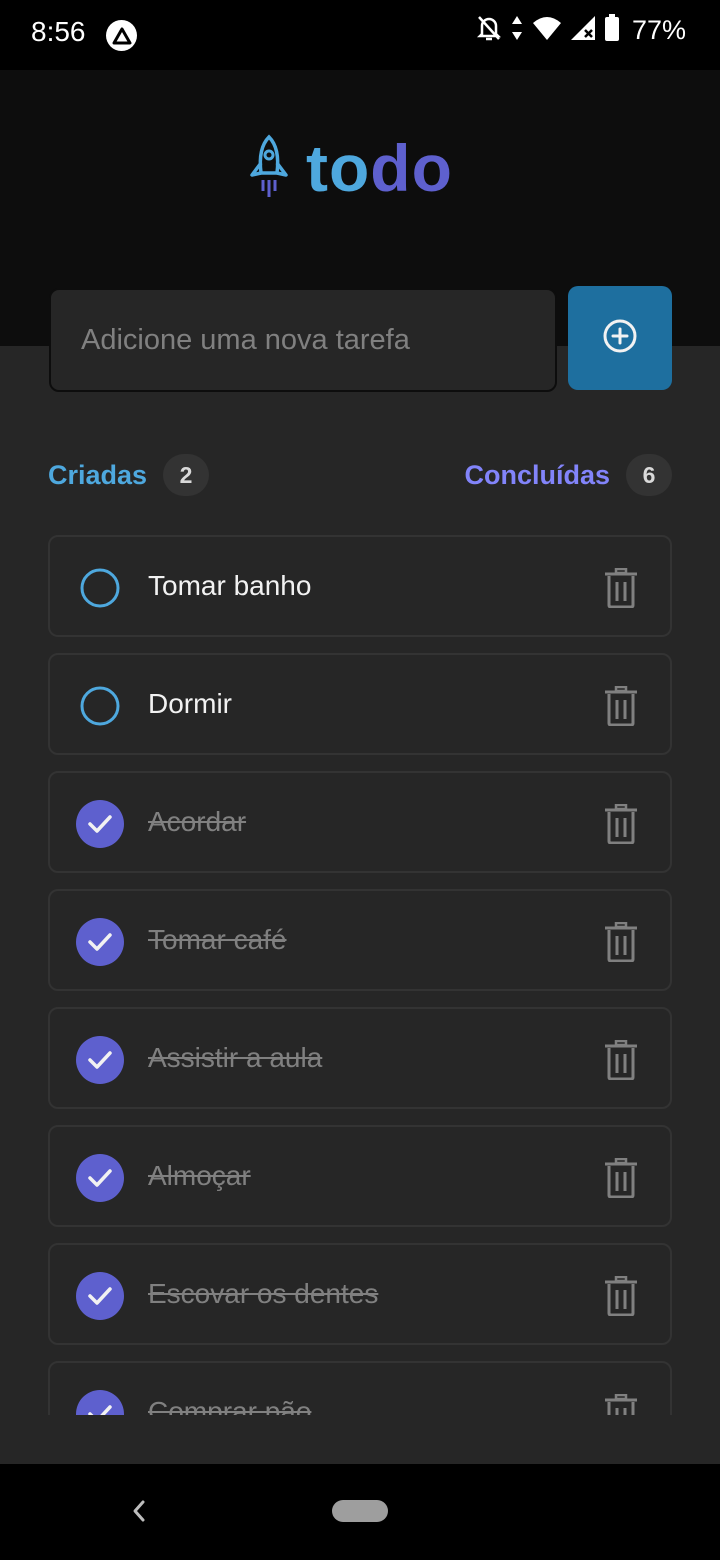  I want to click on app-badge-icon, so click(121, 35).